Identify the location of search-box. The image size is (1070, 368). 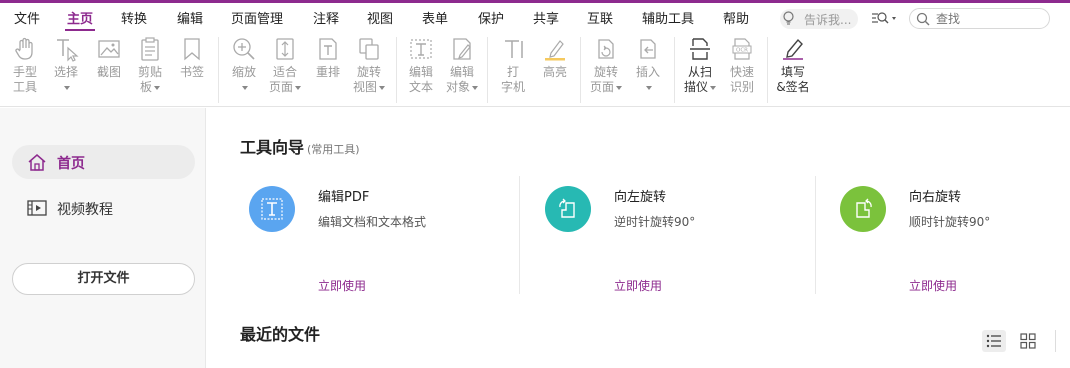
(979, 18).